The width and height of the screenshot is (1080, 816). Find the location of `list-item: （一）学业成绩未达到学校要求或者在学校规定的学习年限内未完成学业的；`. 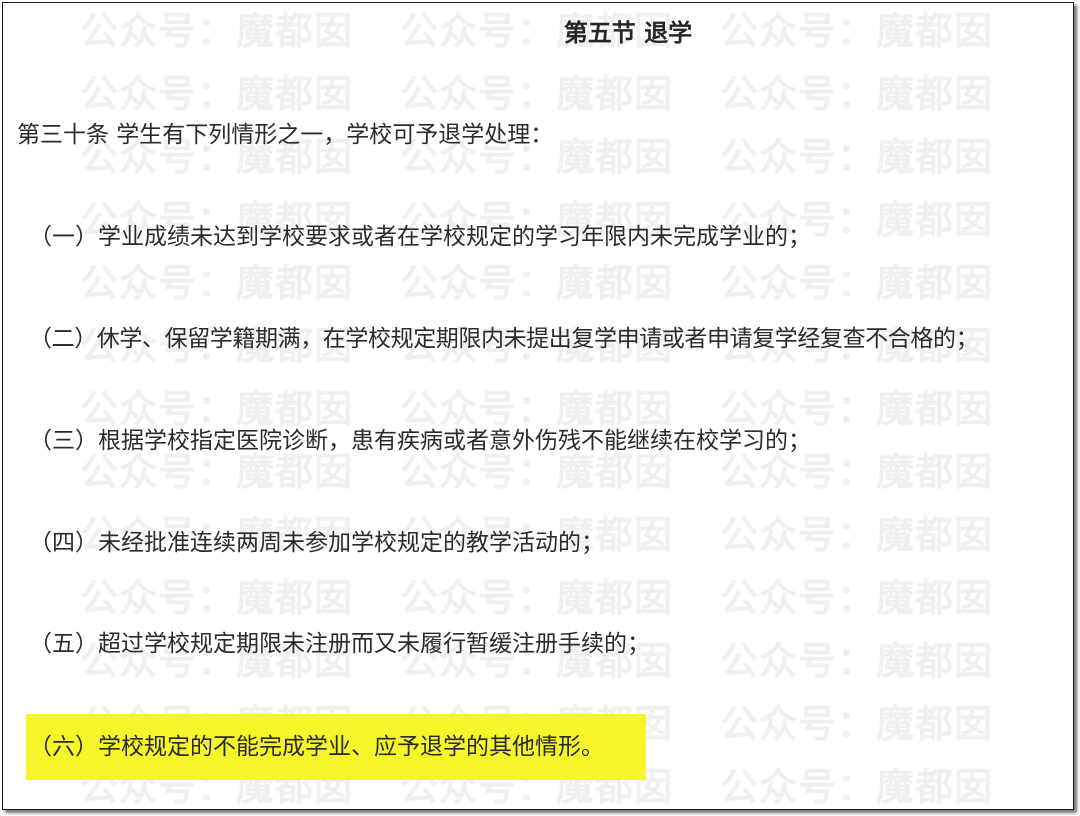

list-item: （一）学业成绩未达到学校要求或者在学校规定的学习年限内未完成学业的； is located at coordinates (420, 237).